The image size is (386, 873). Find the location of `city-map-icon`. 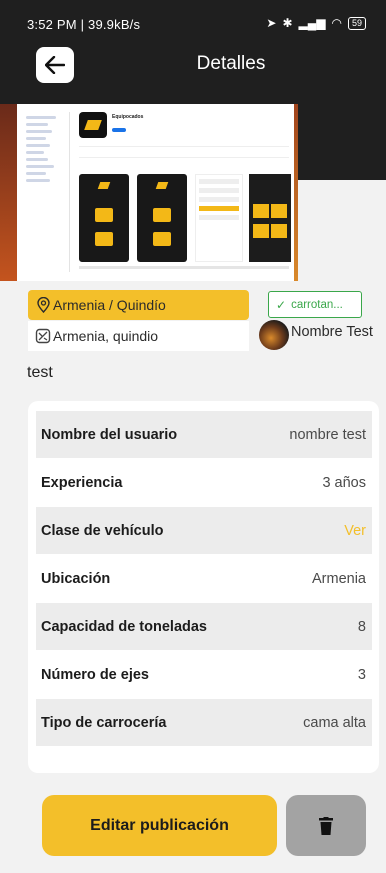

city-map-icon is located at coordinates (43, 336).